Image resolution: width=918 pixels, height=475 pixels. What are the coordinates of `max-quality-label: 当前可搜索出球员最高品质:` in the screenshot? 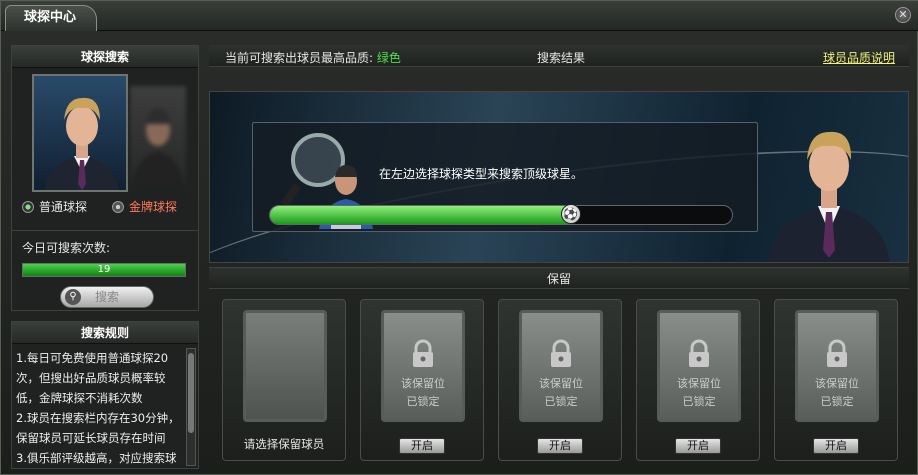 It's located at (299, 58).